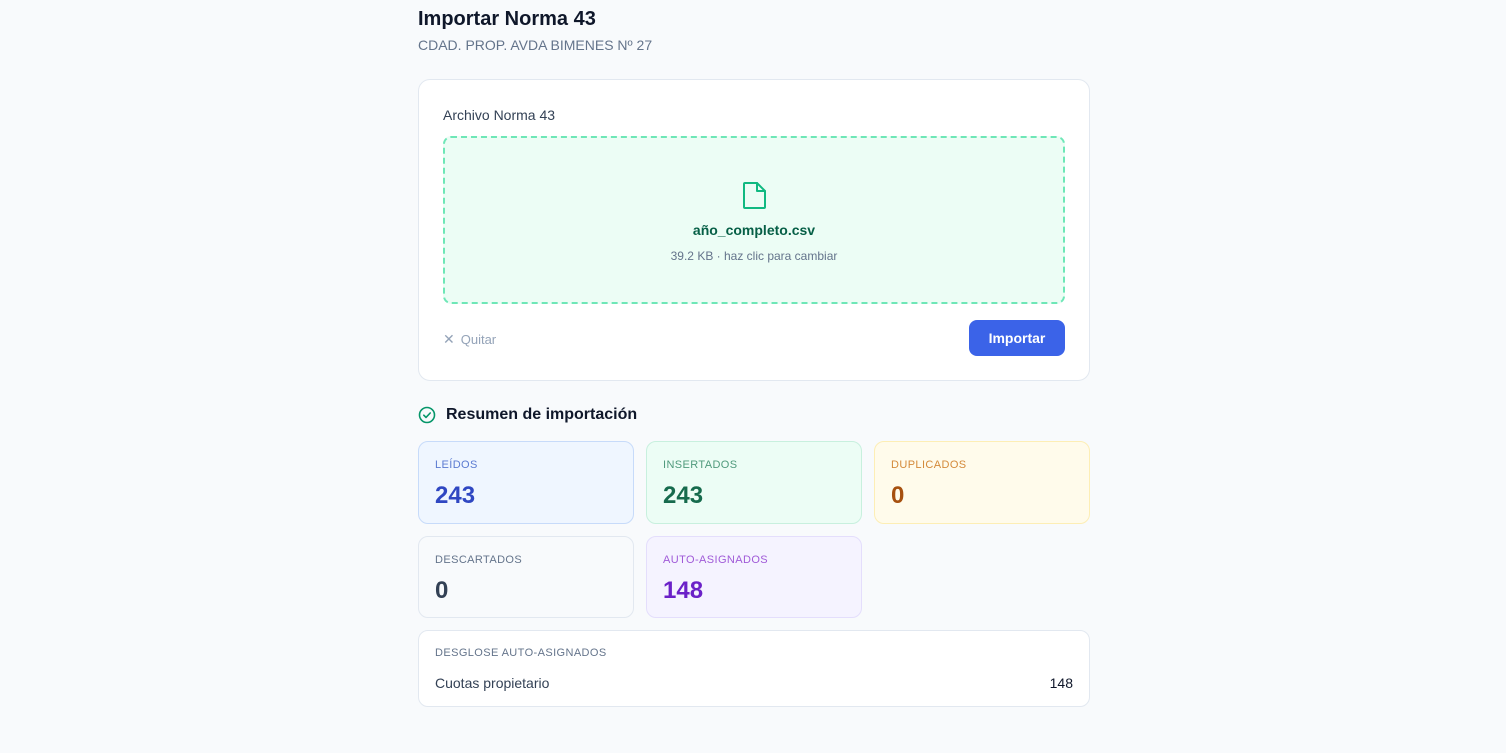 This screenshot has width=1506, height=753. Describe the element at coordinates (754, 256) in the screenshot. I see `selected-file-meta: 39.2 KB · haz clic para cambiar` at that location.